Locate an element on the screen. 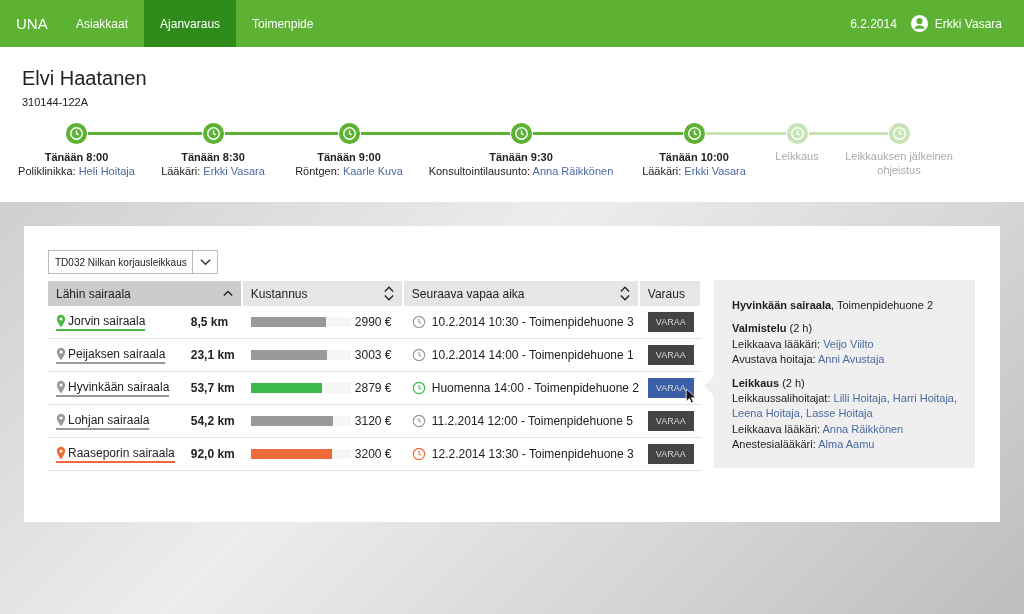 Image resolution: width=1024 pixels, height=614 pixels. chevron-down-icon is located at coordinates (205, 262).